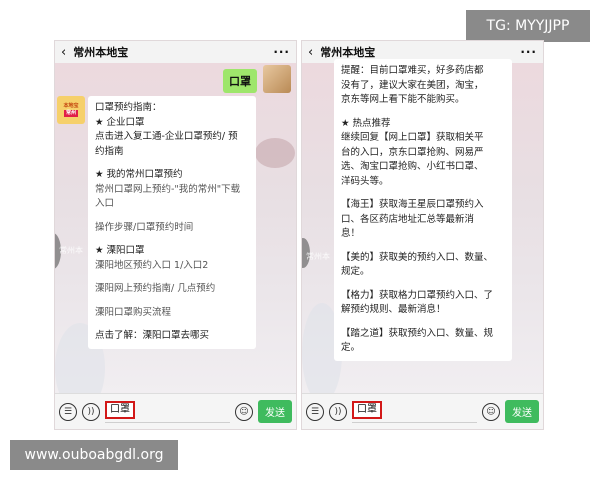 This screenshot has height=480, width=600. Describe the element at coordinates (172, 137) in the screenshot. I see `bubble-line: 点击进入复工通-企业口罩预约/ 预` at that location.